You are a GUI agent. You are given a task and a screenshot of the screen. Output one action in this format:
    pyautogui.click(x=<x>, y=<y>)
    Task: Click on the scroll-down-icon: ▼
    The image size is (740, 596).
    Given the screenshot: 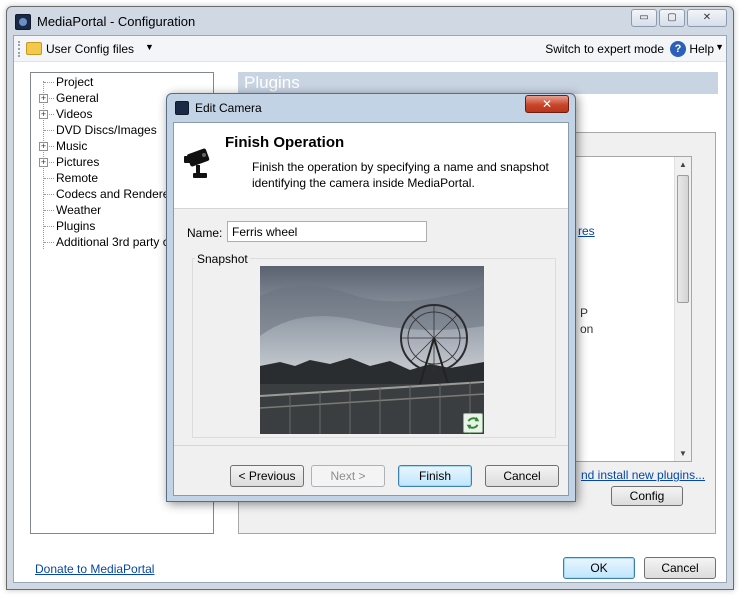 What is the action you would take?
    pyautogui.click(x=683, y=453)
    